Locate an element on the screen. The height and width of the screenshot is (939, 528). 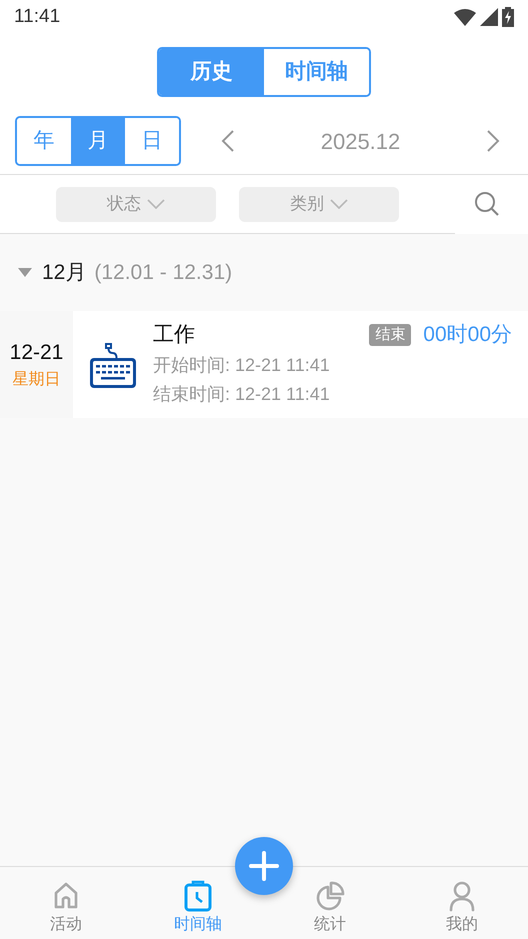
status-tag: 结束 is located at coordinates (390, 335).